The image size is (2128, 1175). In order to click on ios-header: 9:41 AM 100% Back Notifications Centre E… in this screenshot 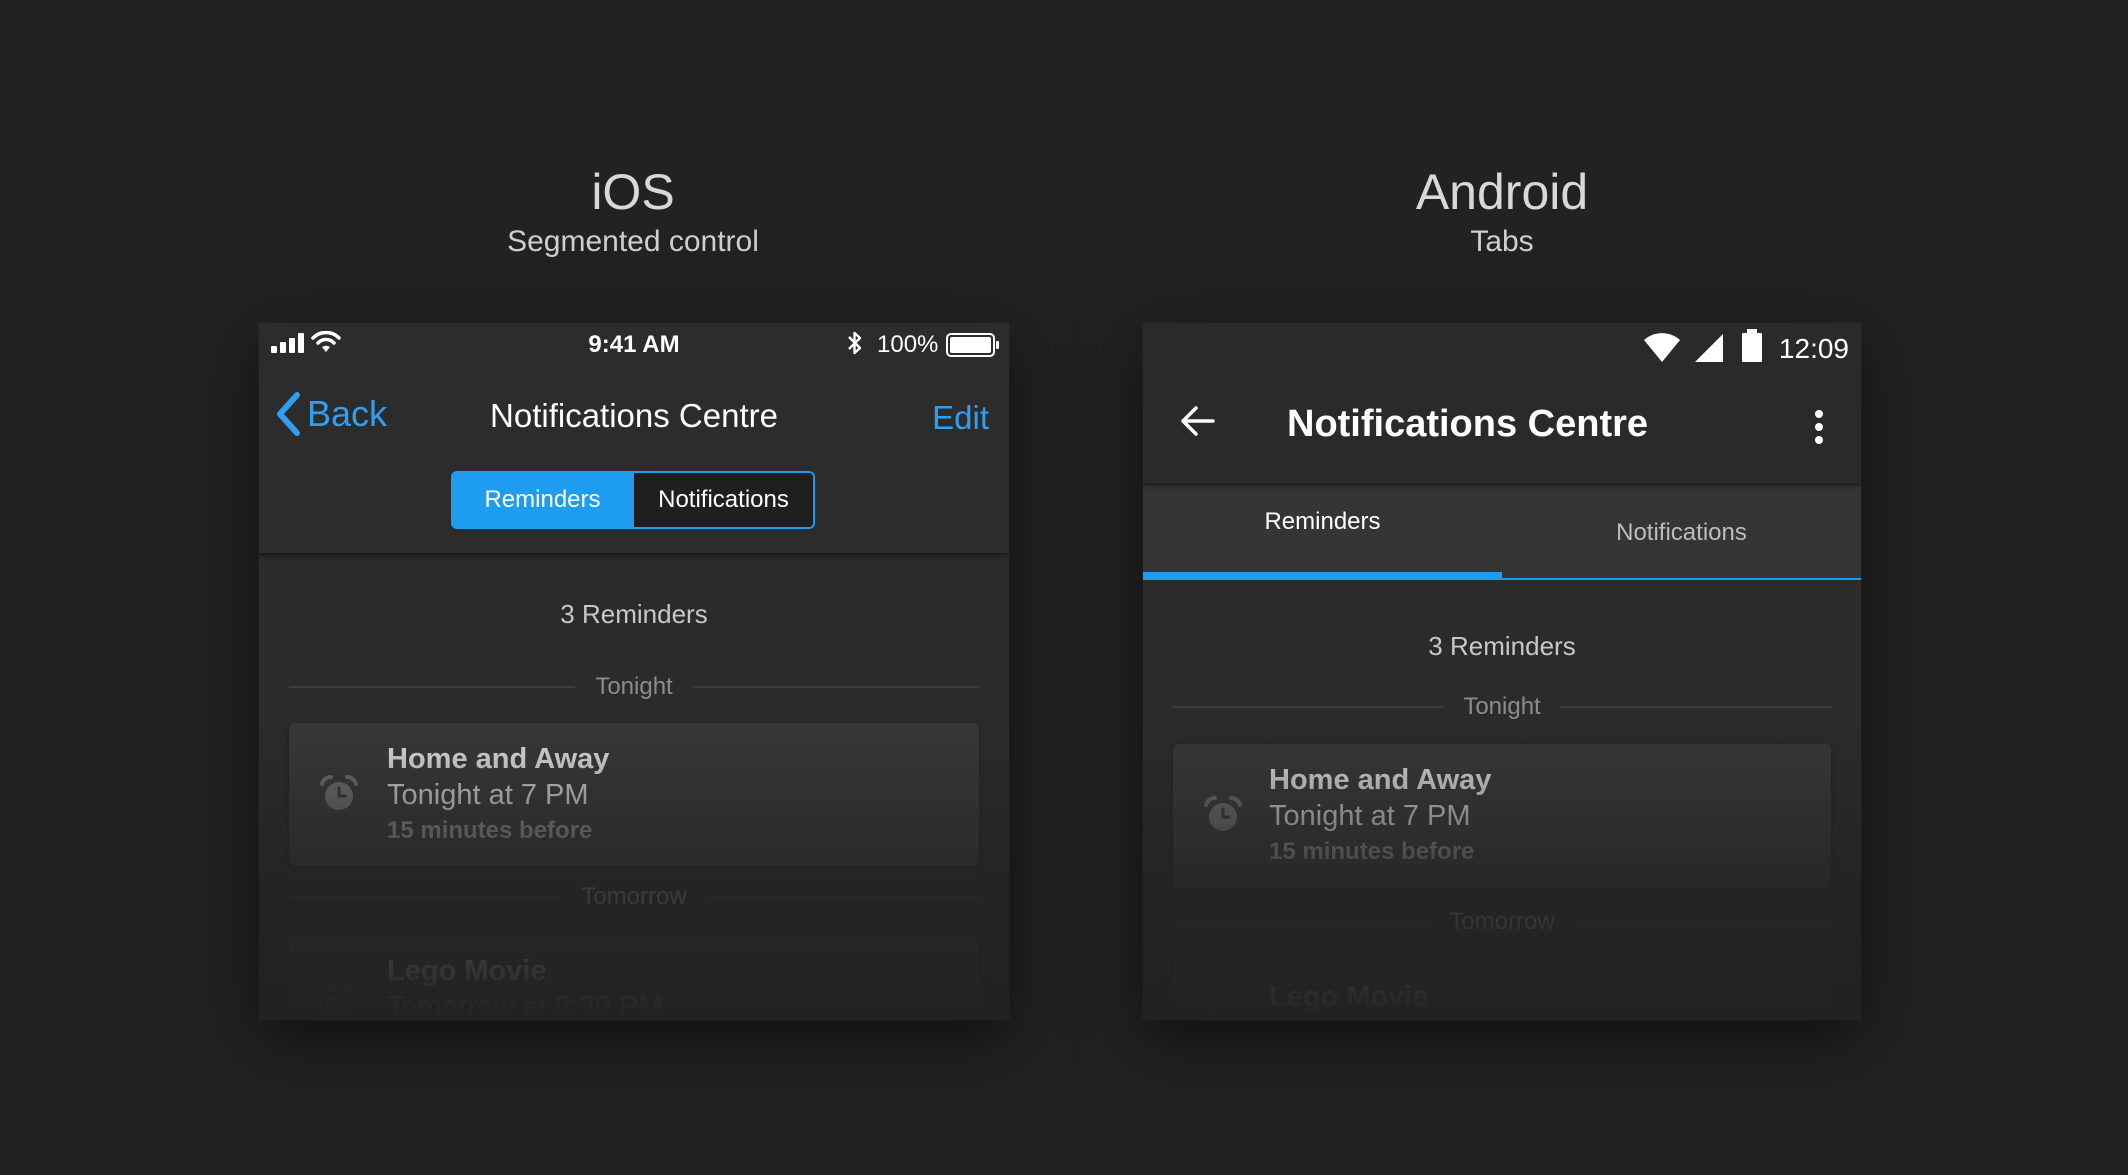, I will do `click(634, 439)`.